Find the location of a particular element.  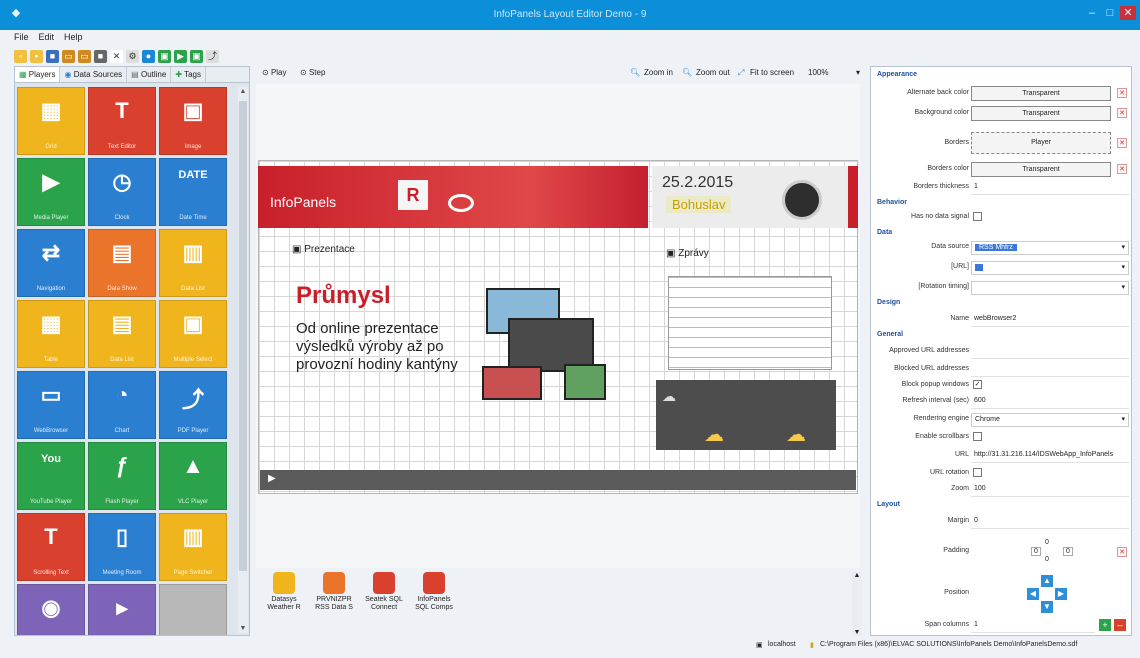

preview-icon: ▣ is located at coordinates (196, 56).